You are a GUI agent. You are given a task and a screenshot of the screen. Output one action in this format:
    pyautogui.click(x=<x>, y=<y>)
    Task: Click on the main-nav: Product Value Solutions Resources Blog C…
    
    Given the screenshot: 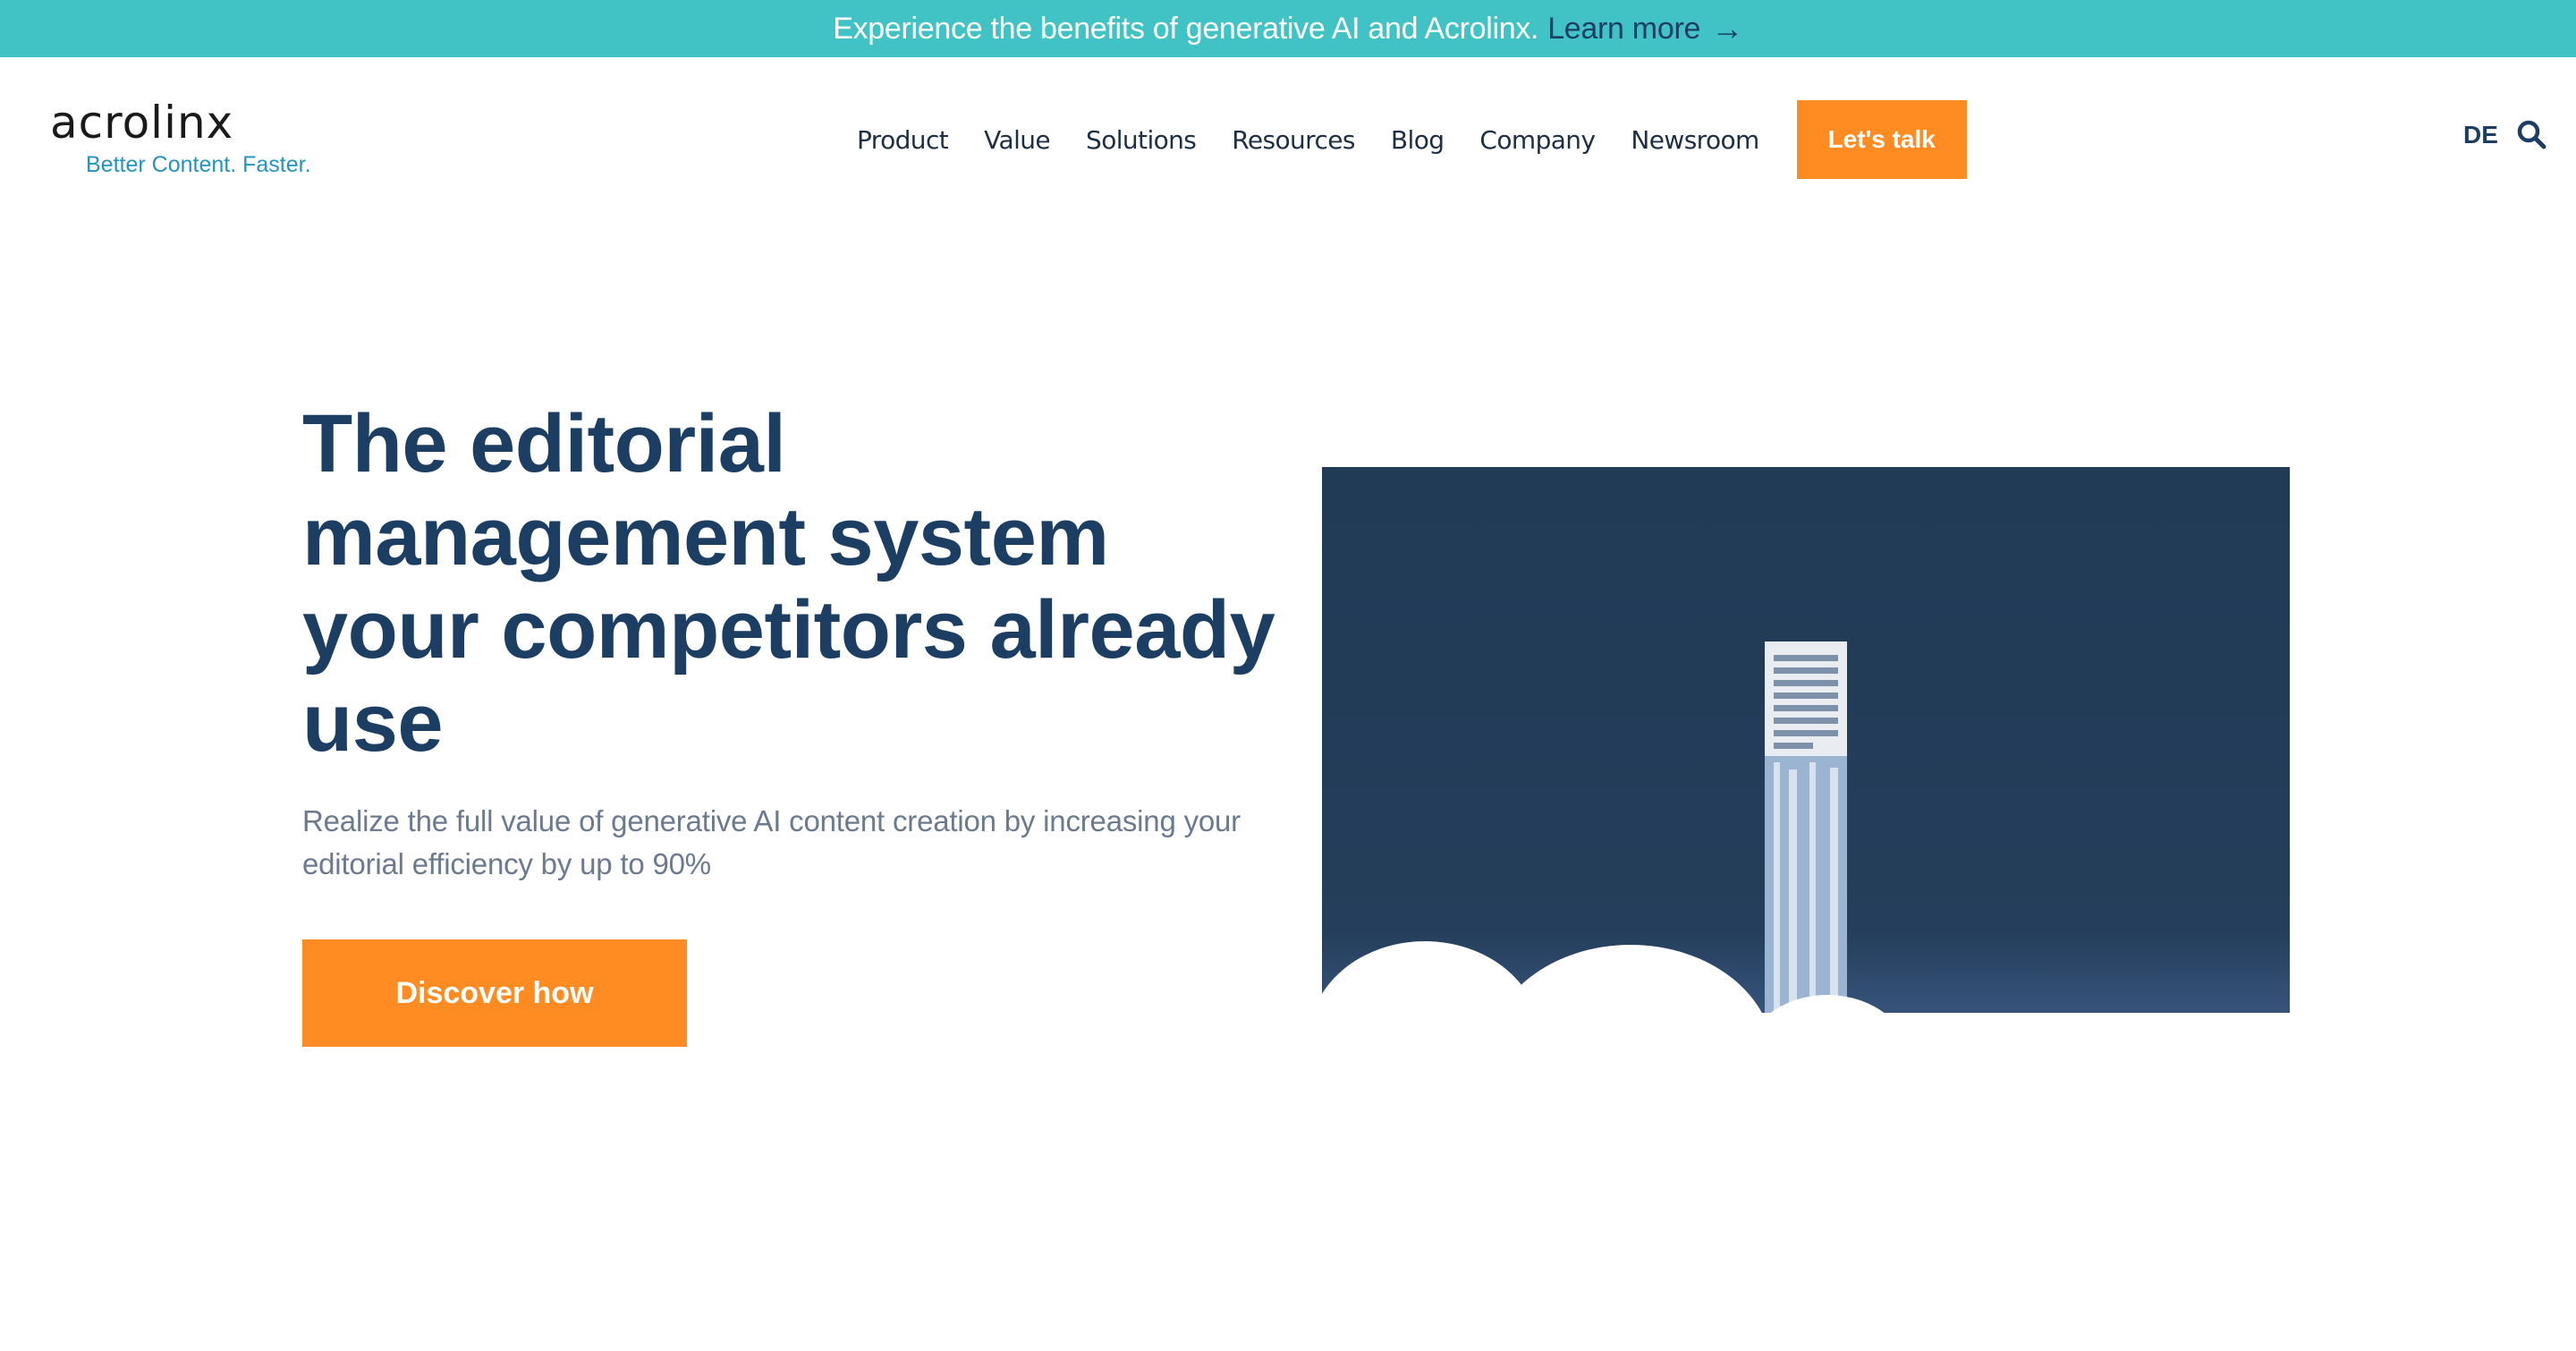 What is the action you would take?
    pyautogui.click(x=1412, y=140)
    